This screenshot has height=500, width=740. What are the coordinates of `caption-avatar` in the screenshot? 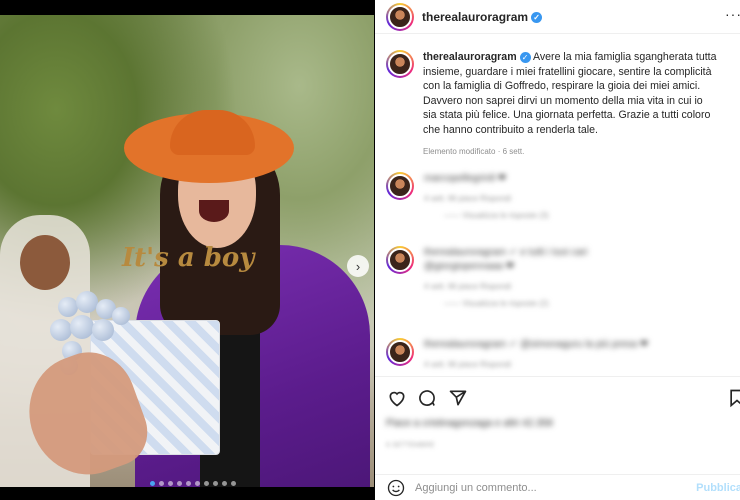 It's located at (400, 64).